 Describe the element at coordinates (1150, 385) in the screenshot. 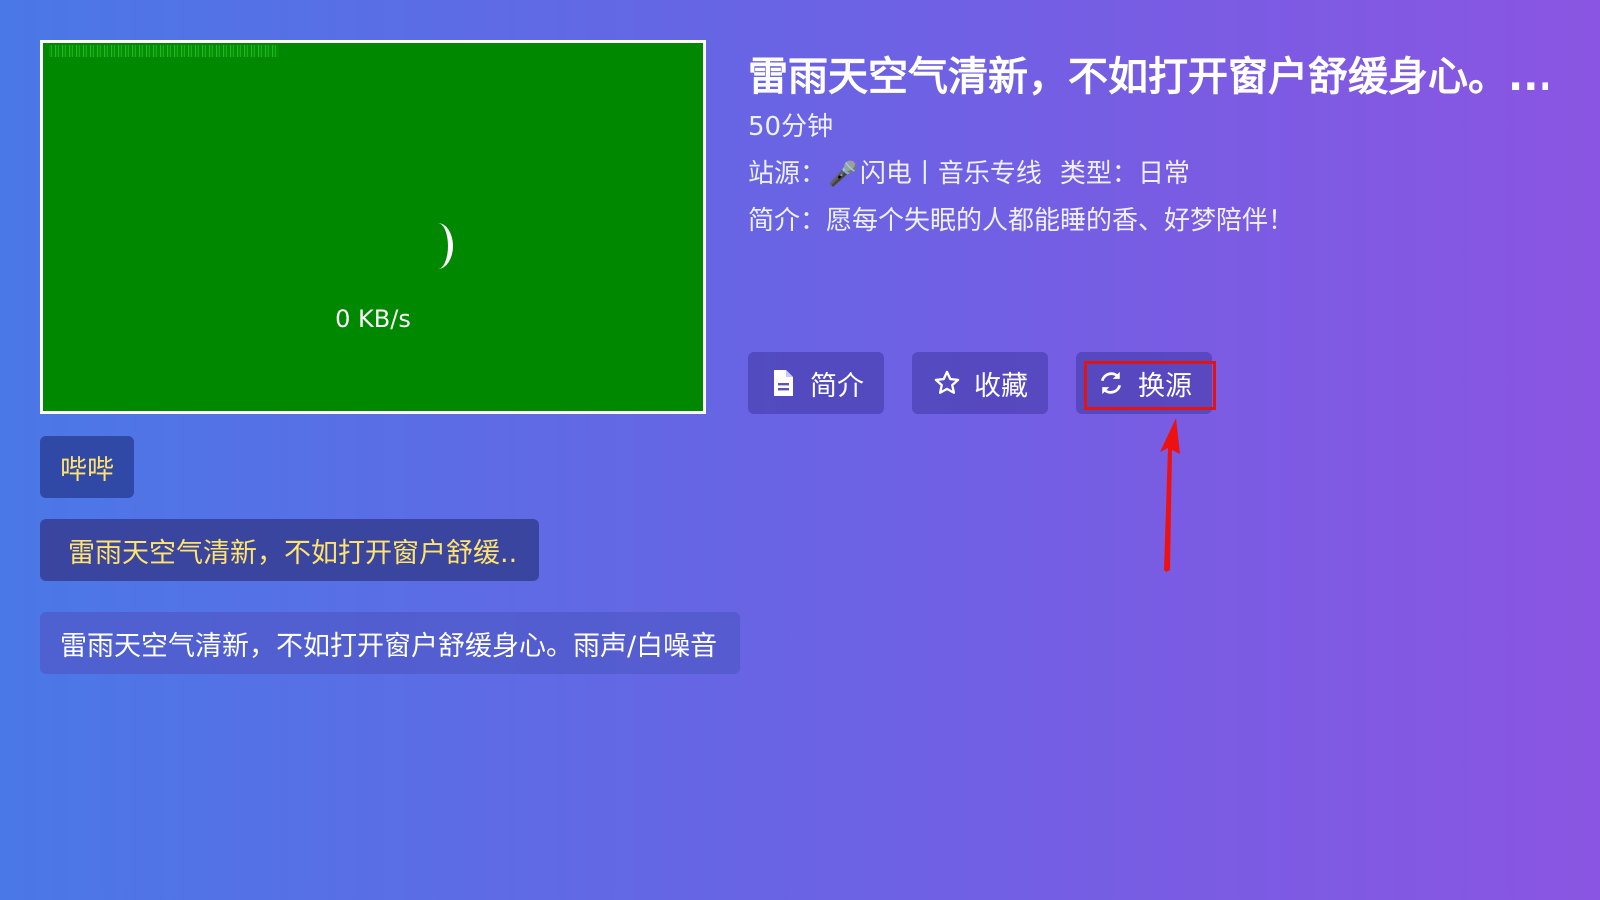

I see `highlight-annotation-box` at that location.